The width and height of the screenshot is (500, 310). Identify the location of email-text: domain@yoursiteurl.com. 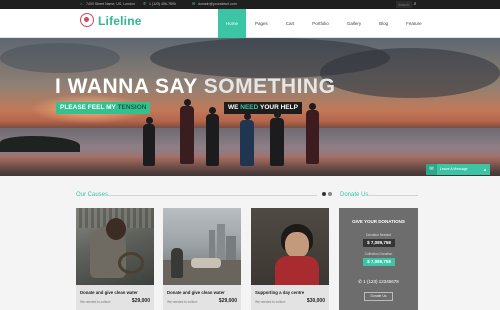
(217, 4).